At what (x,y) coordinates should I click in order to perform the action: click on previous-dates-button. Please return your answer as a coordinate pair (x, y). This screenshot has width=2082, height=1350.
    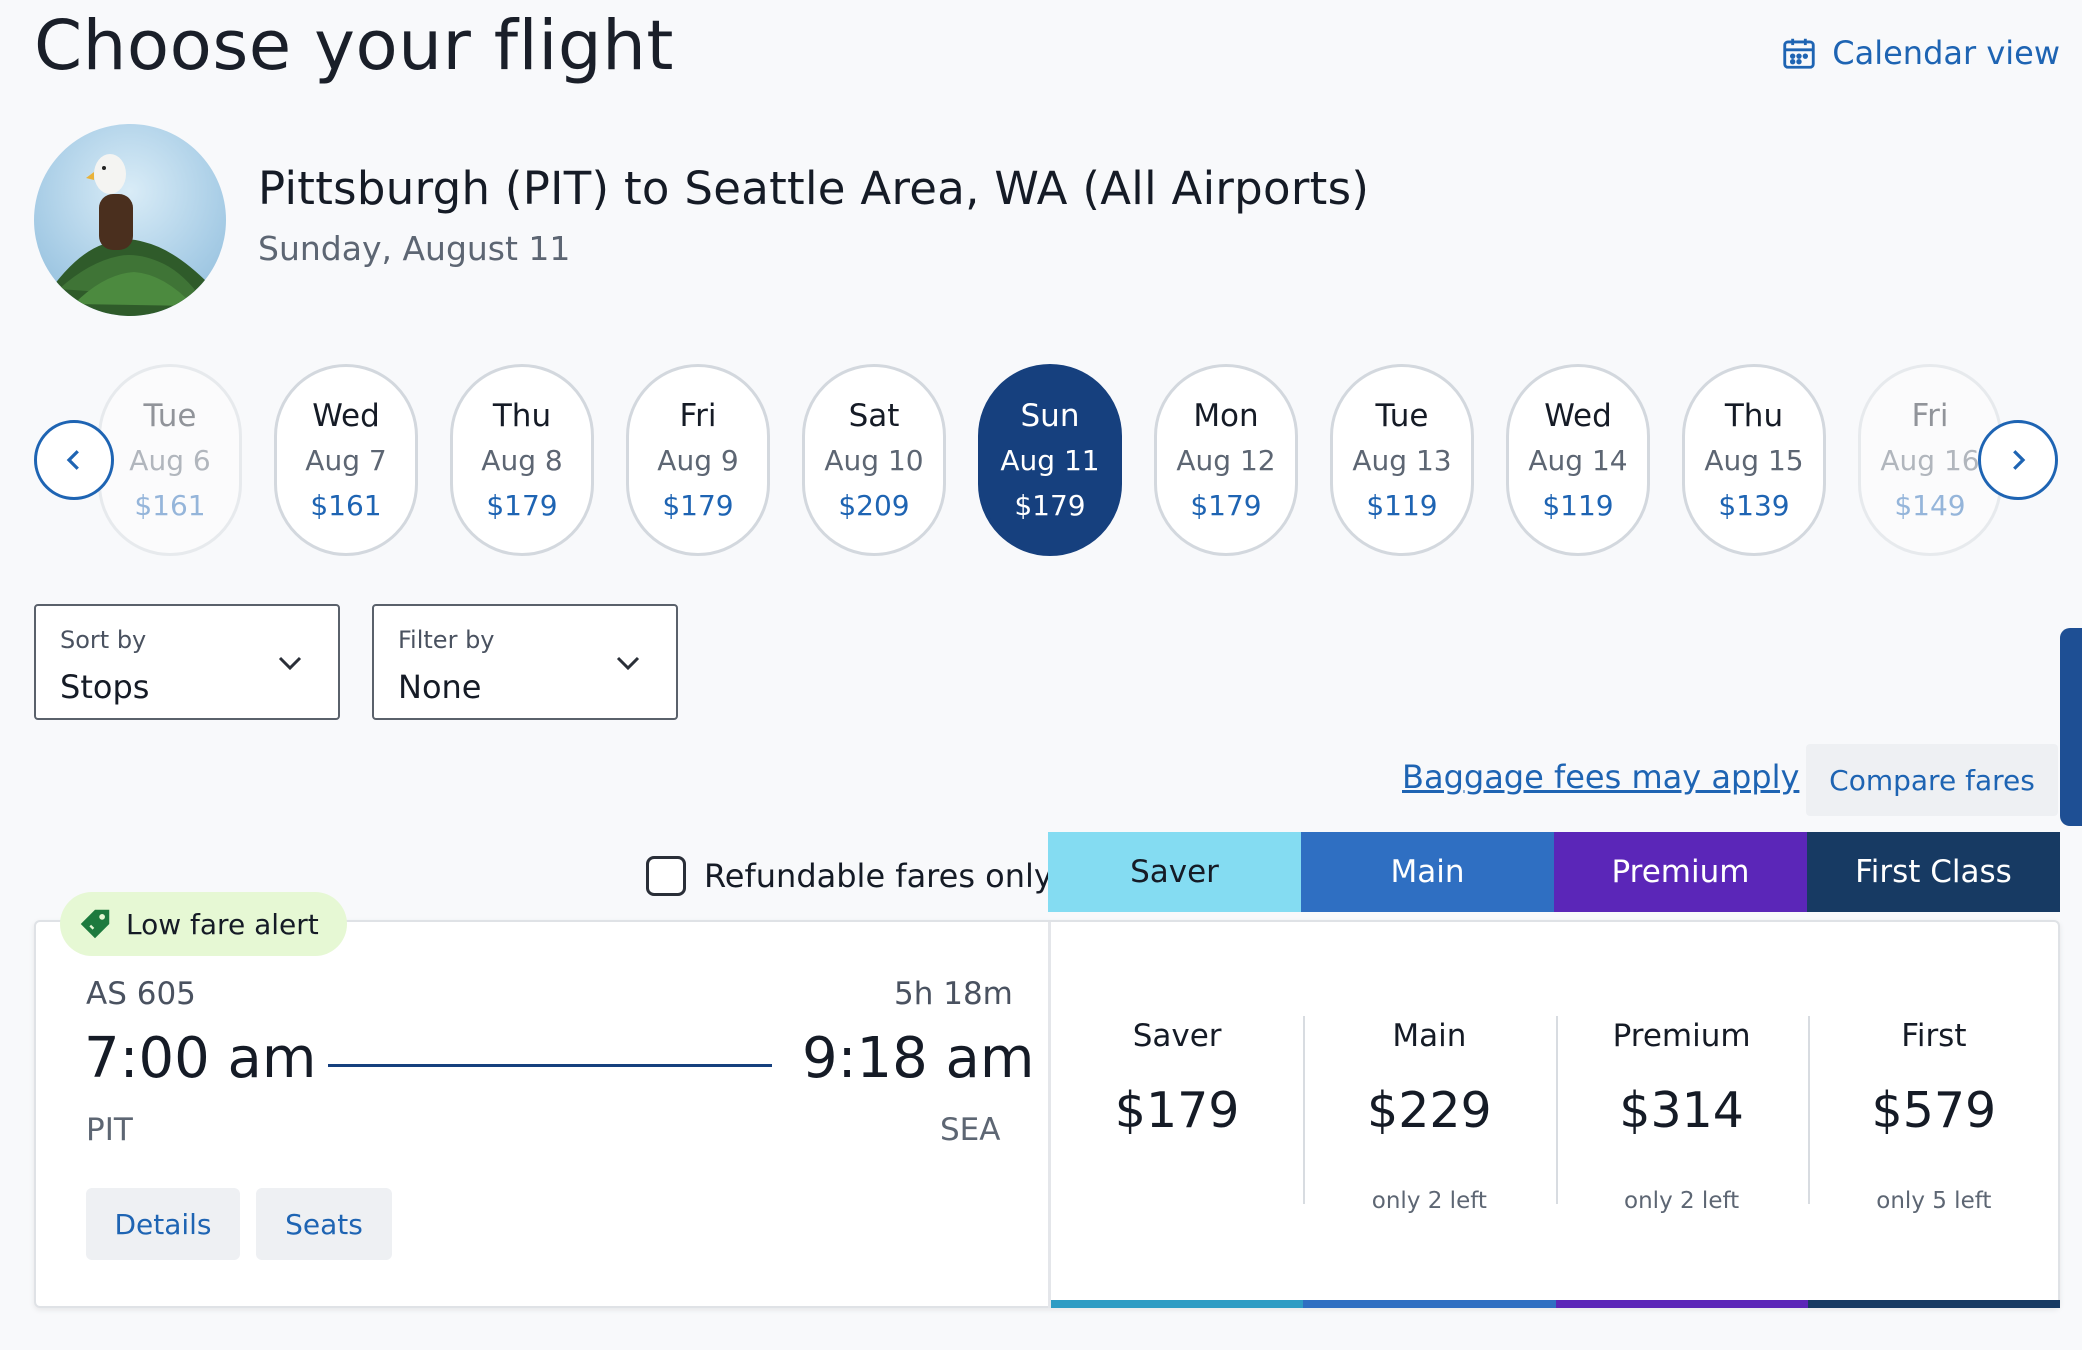
    Looking at the image, I should click on (74, 460).